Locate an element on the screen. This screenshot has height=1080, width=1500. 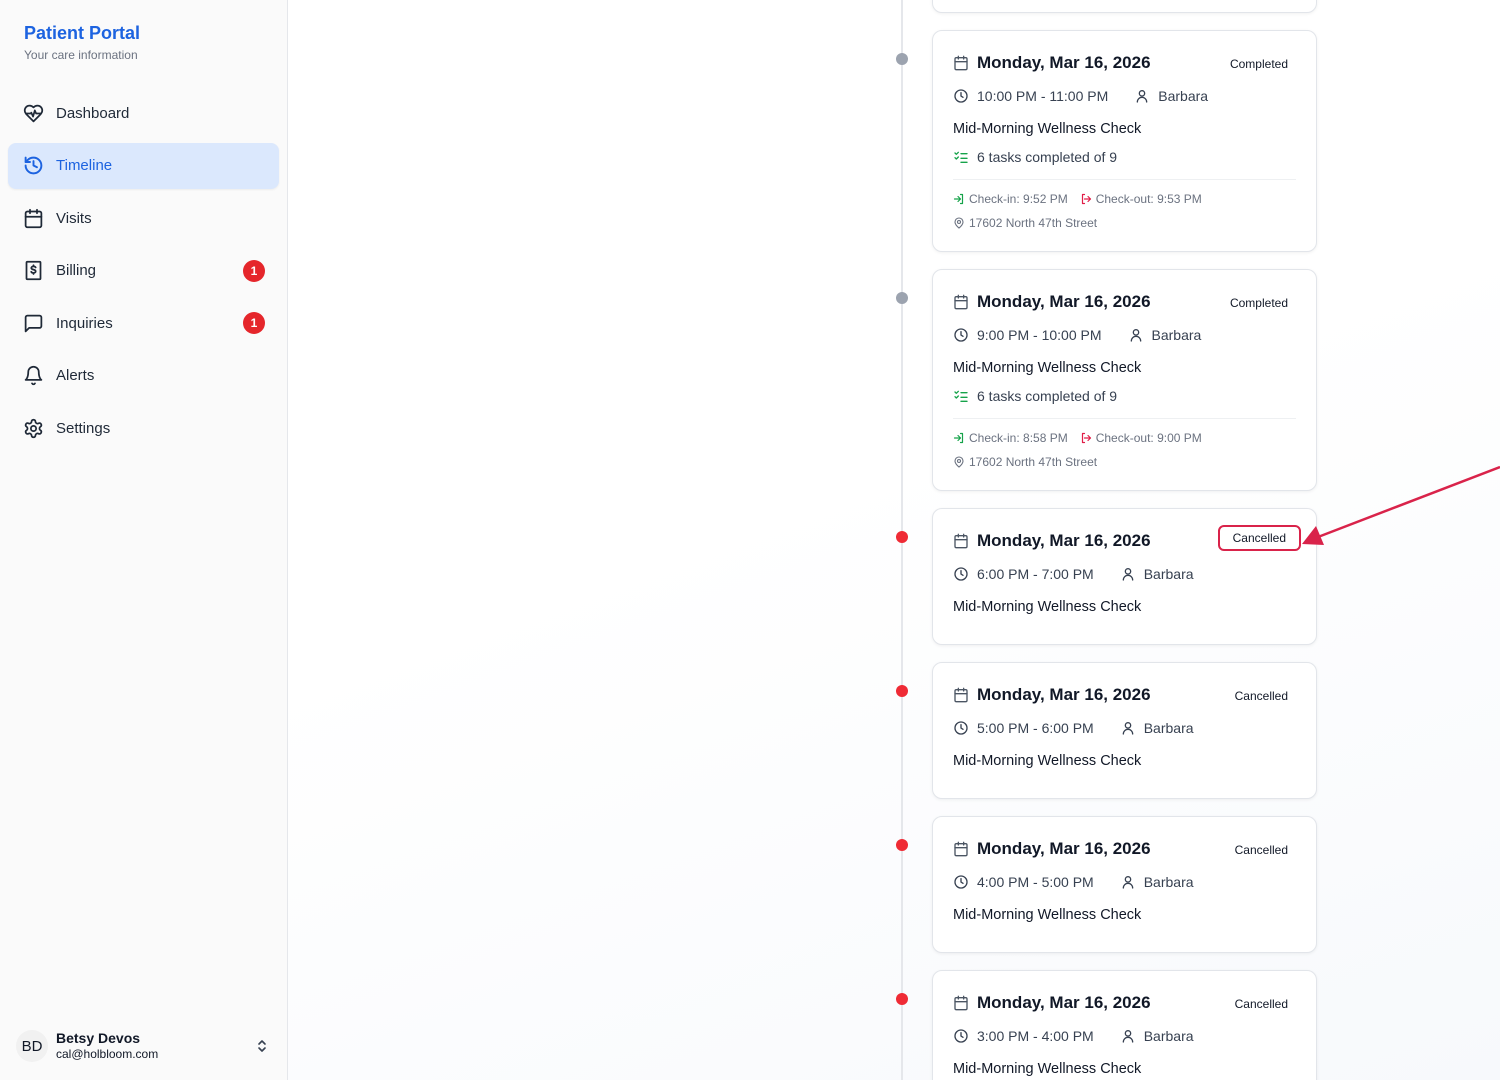
checkin-time: Check-in: 8:58 PM is located at coordinates (1018, 438).